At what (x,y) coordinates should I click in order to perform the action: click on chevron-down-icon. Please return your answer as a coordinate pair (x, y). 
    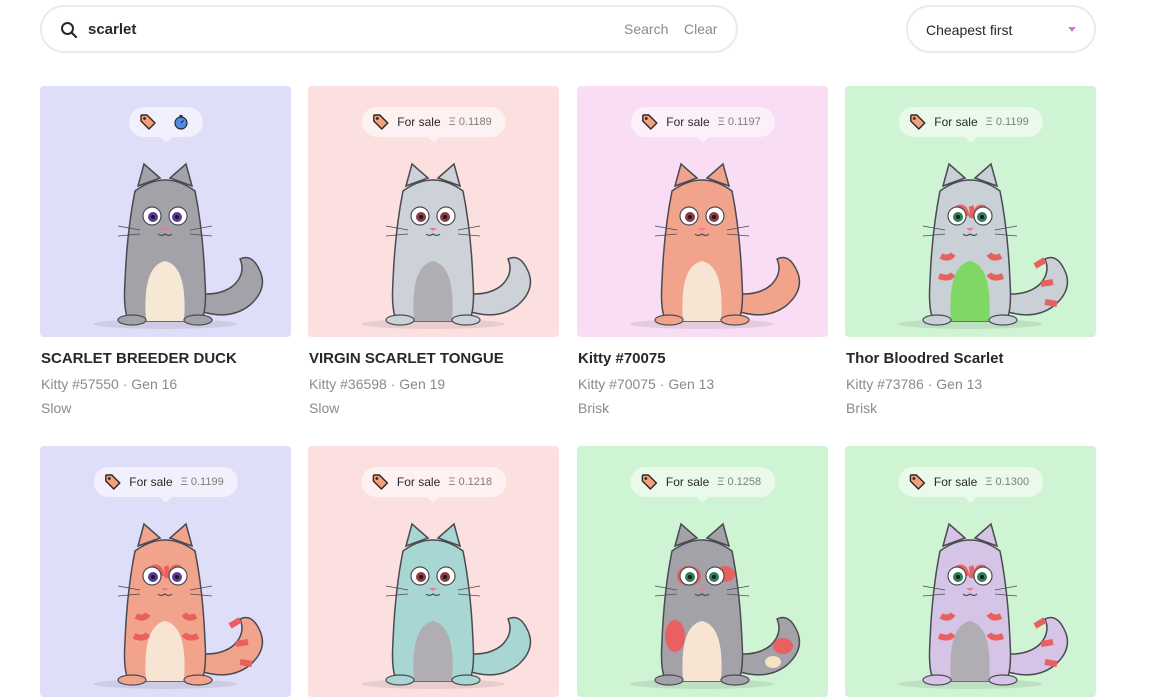
    Looking at the image, I should click on (1072, 29).